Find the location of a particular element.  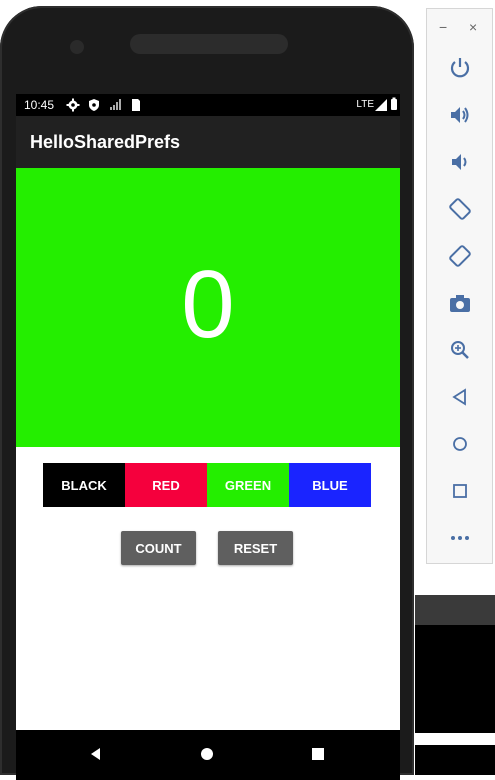

close-button: × is located at coordinates (473, 27).